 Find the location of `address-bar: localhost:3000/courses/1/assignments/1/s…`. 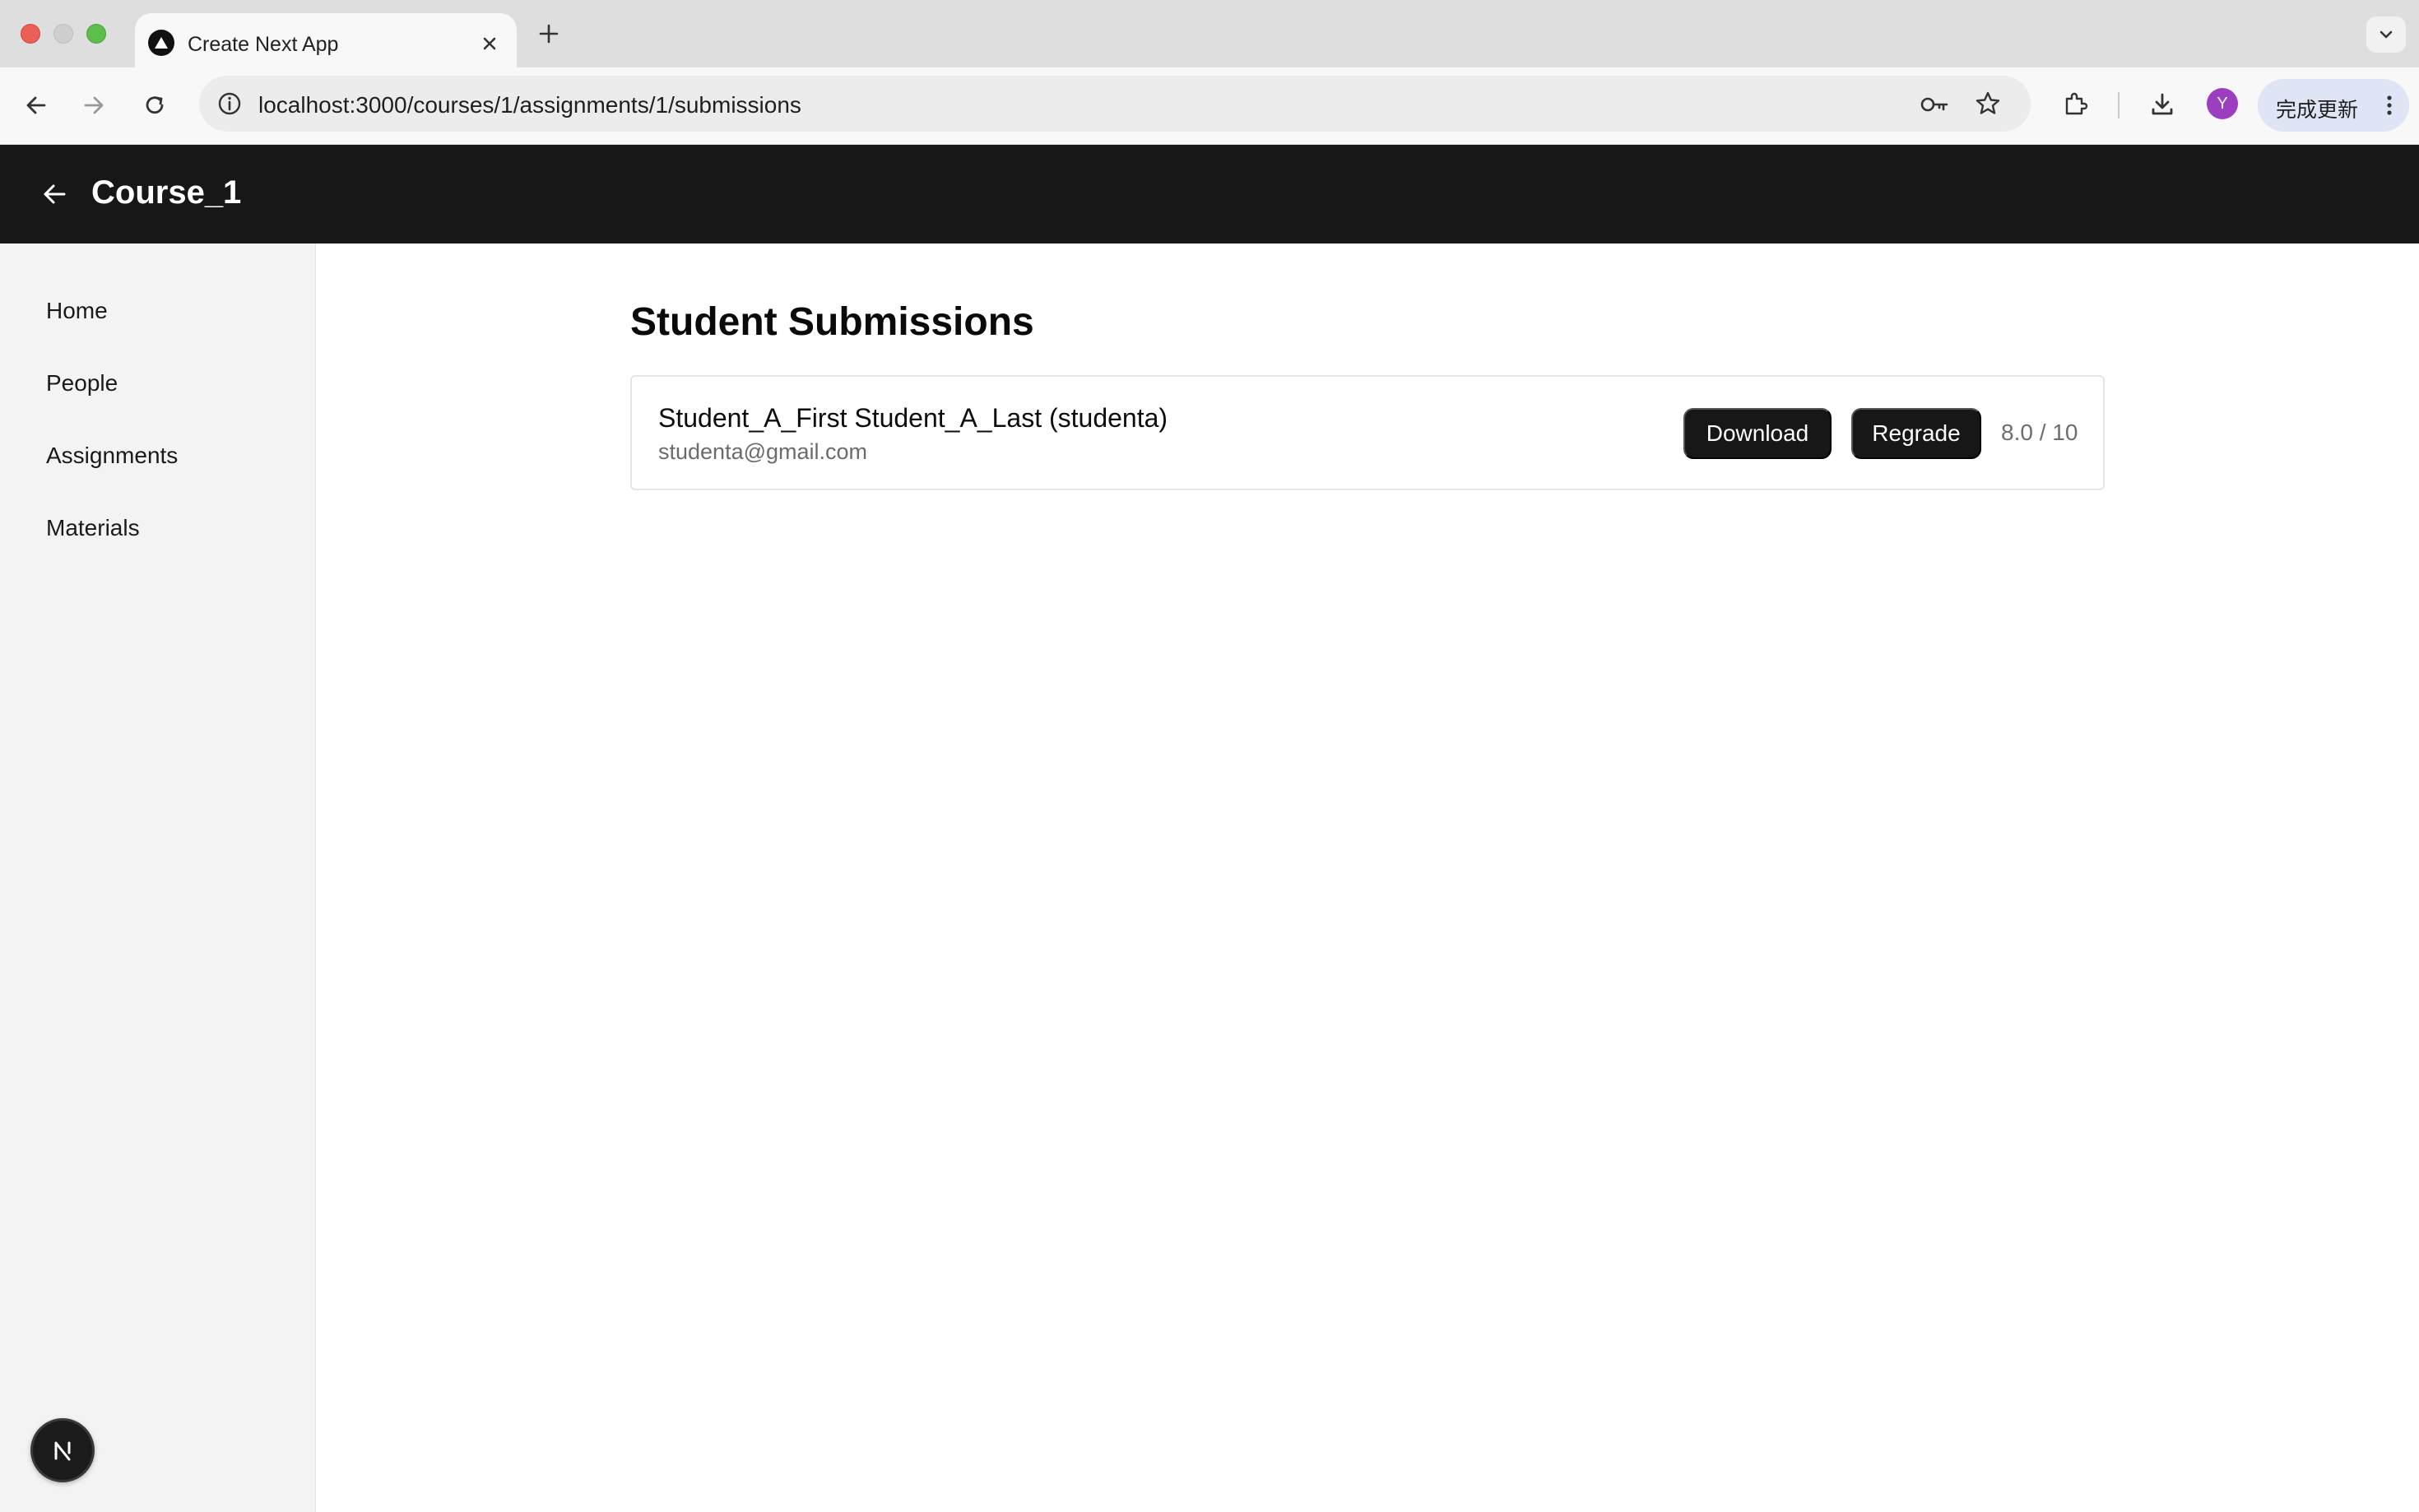

address-bar: localhost:3000/courses/1/assignments/1/s… is located at coordinates (1115, 104).